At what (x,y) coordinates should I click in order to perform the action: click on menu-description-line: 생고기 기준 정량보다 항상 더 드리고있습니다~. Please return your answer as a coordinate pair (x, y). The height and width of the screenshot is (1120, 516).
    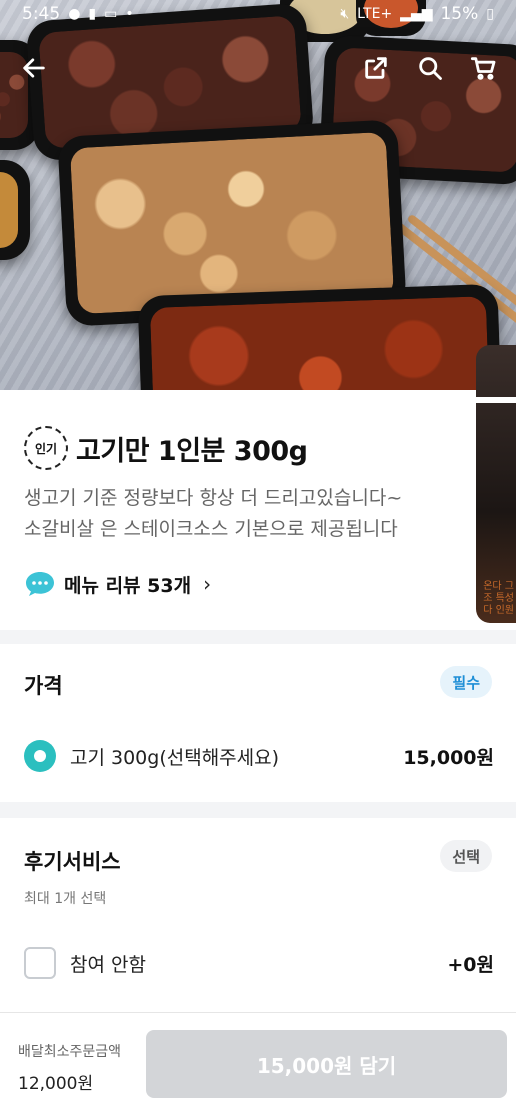
    Looking at the image, I should click on (213, 498).